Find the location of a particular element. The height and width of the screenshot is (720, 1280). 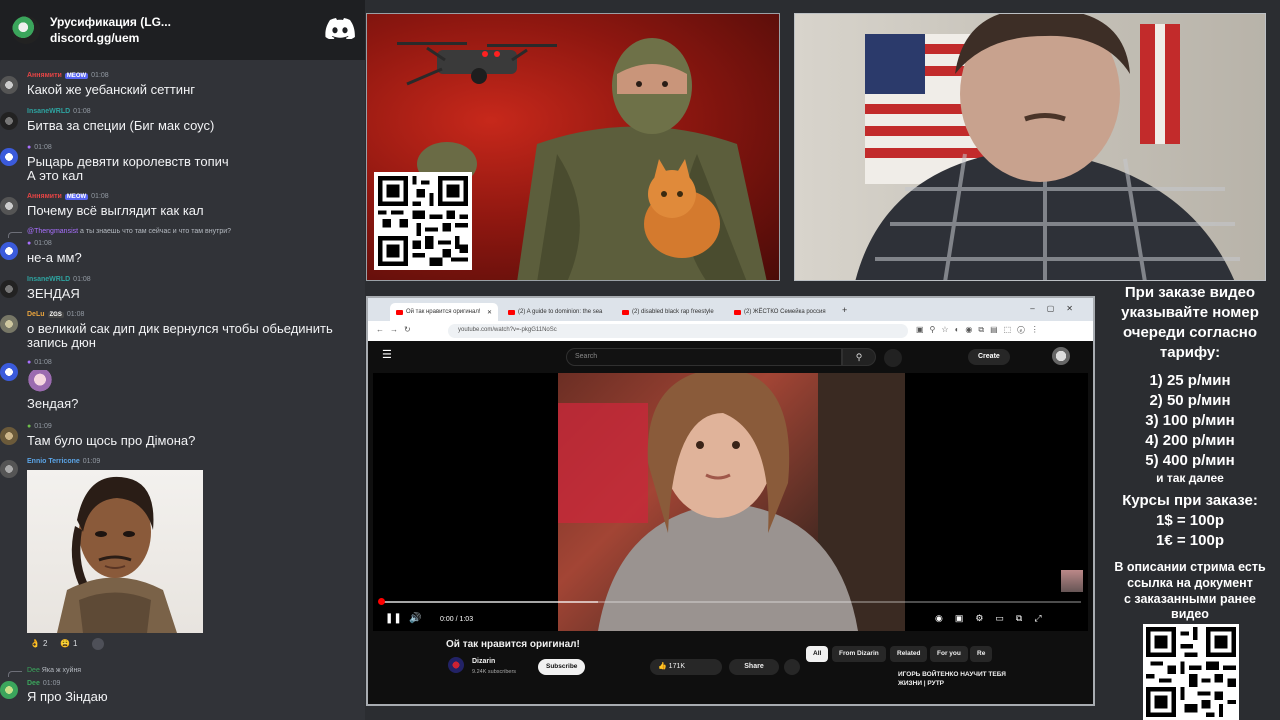

window-controls: –▢✕ is located at coordinates (1057, 308).